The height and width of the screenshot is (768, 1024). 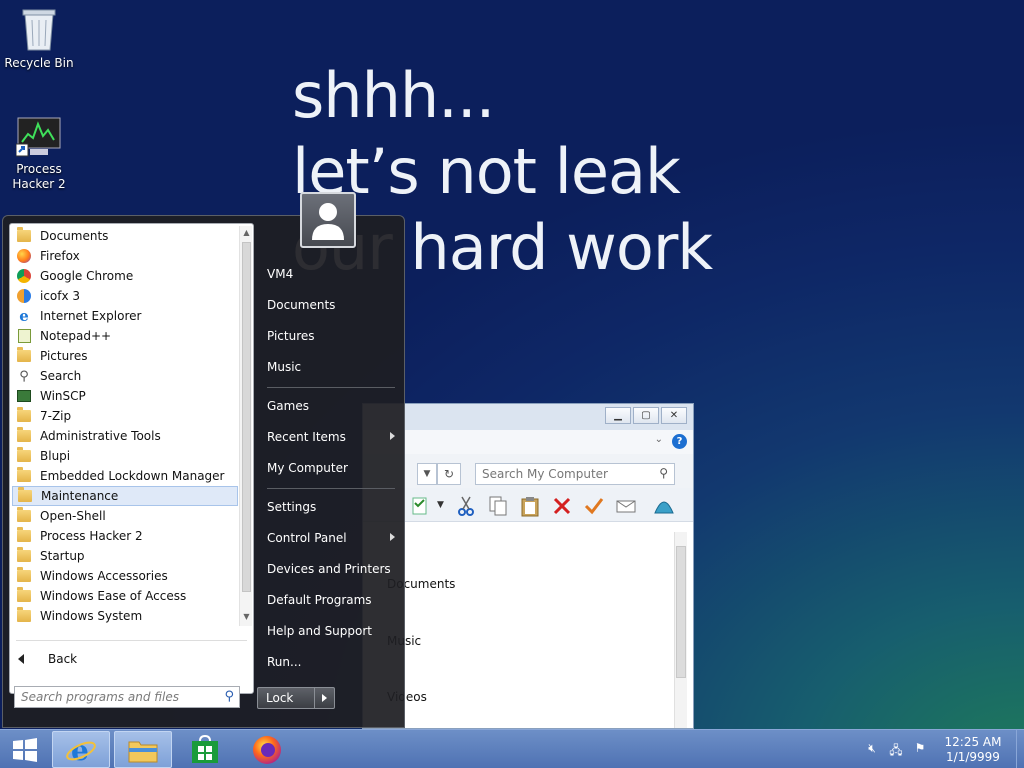 I want to click on program-item-notepadpp: Notepad++, so click(x=125, y=336).